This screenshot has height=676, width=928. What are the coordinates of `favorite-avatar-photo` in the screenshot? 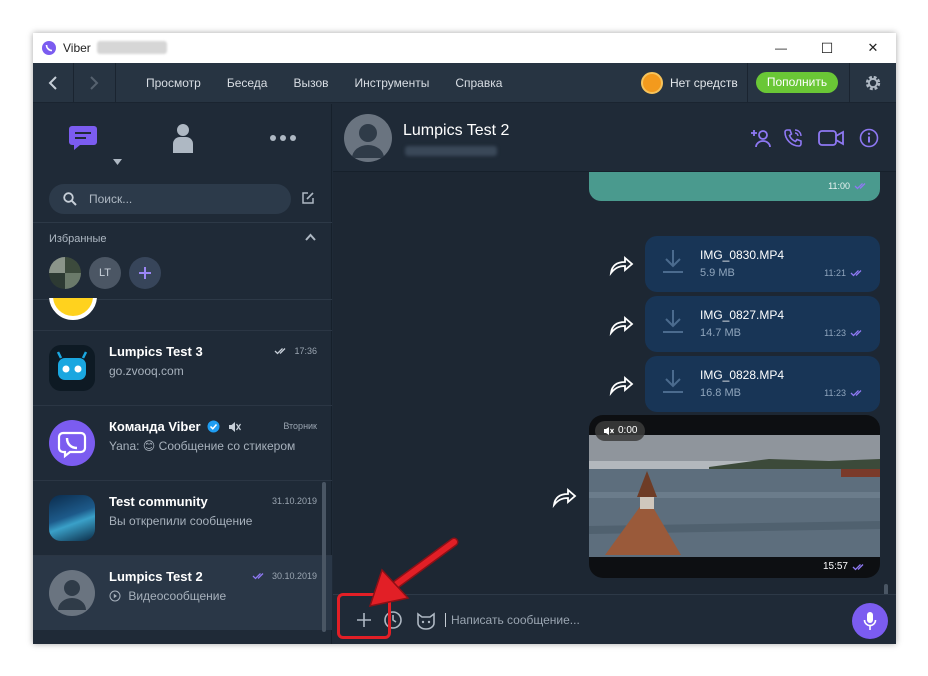 It's located at (65, 273).